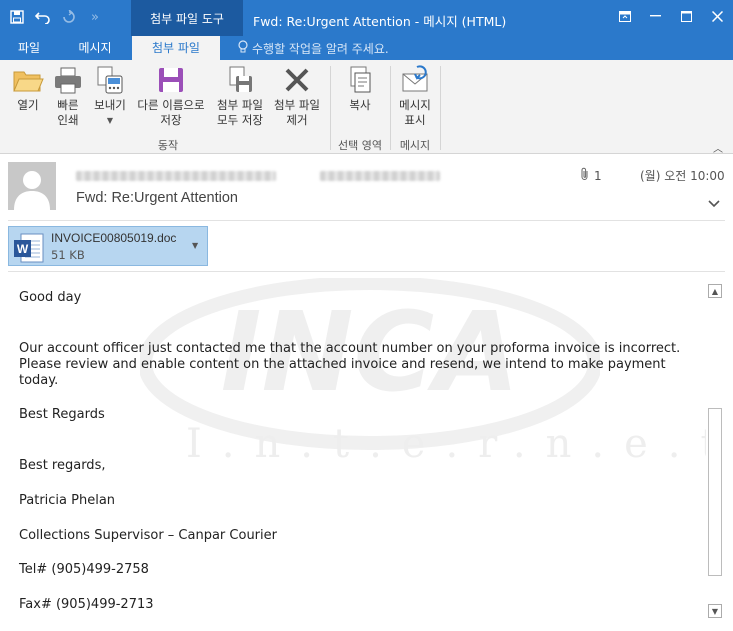  What do you see at coordinates (68, 255) in the screenshot?
I see `attachment-size: 51 KB` at bounding box center [68, 255].